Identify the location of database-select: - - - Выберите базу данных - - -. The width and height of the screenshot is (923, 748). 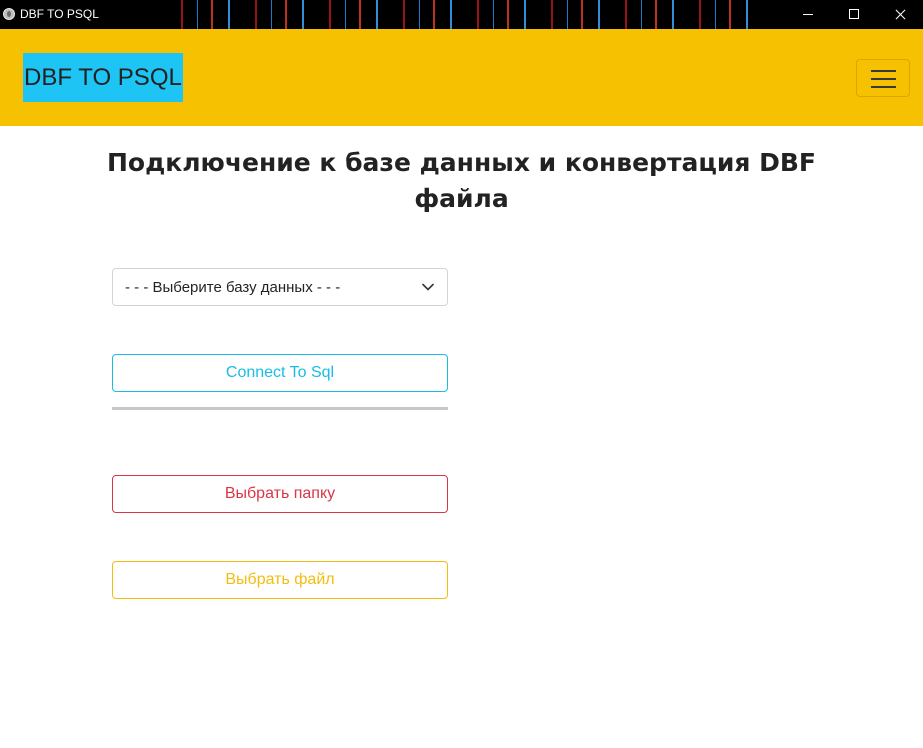
(280, 287).